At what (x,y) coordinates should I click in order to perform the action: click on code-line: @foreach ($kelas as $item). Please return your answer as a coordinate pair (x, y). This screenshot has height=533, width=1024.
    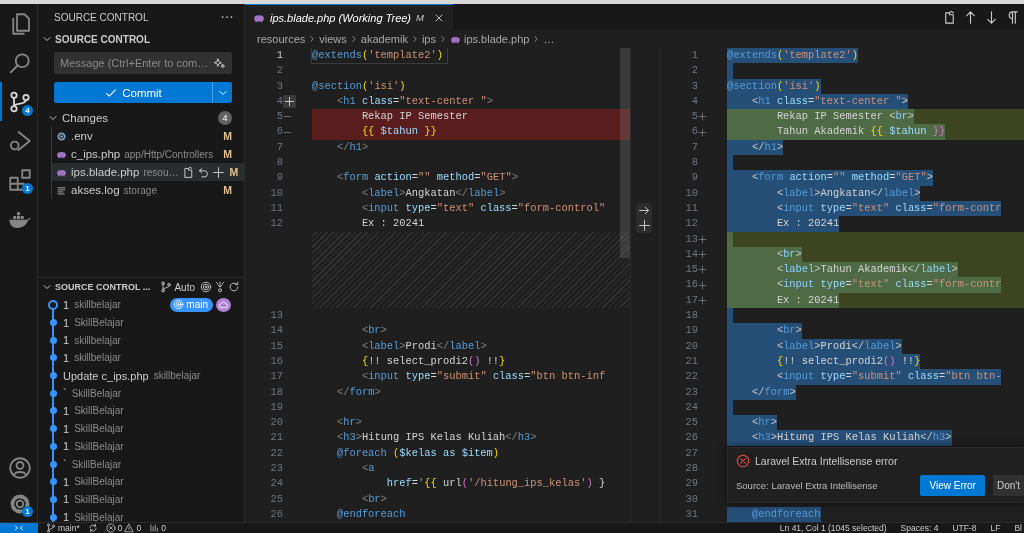
    Looking at the image, I should click on (417, 453).